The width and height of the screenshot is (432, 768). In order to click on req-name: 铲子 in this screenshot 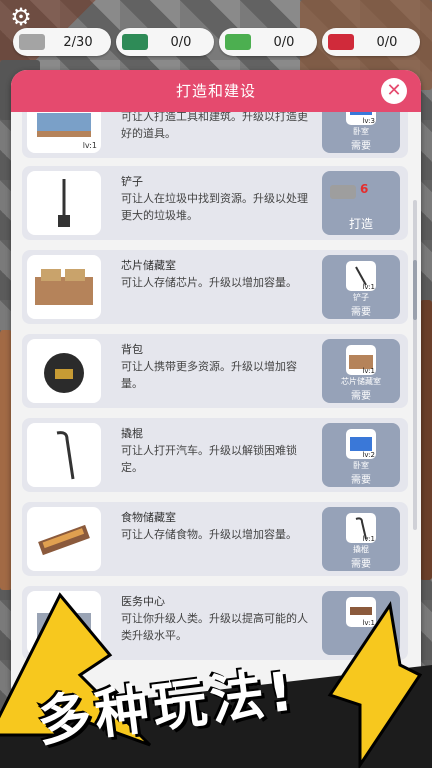, I will do `click(361, 297)`.